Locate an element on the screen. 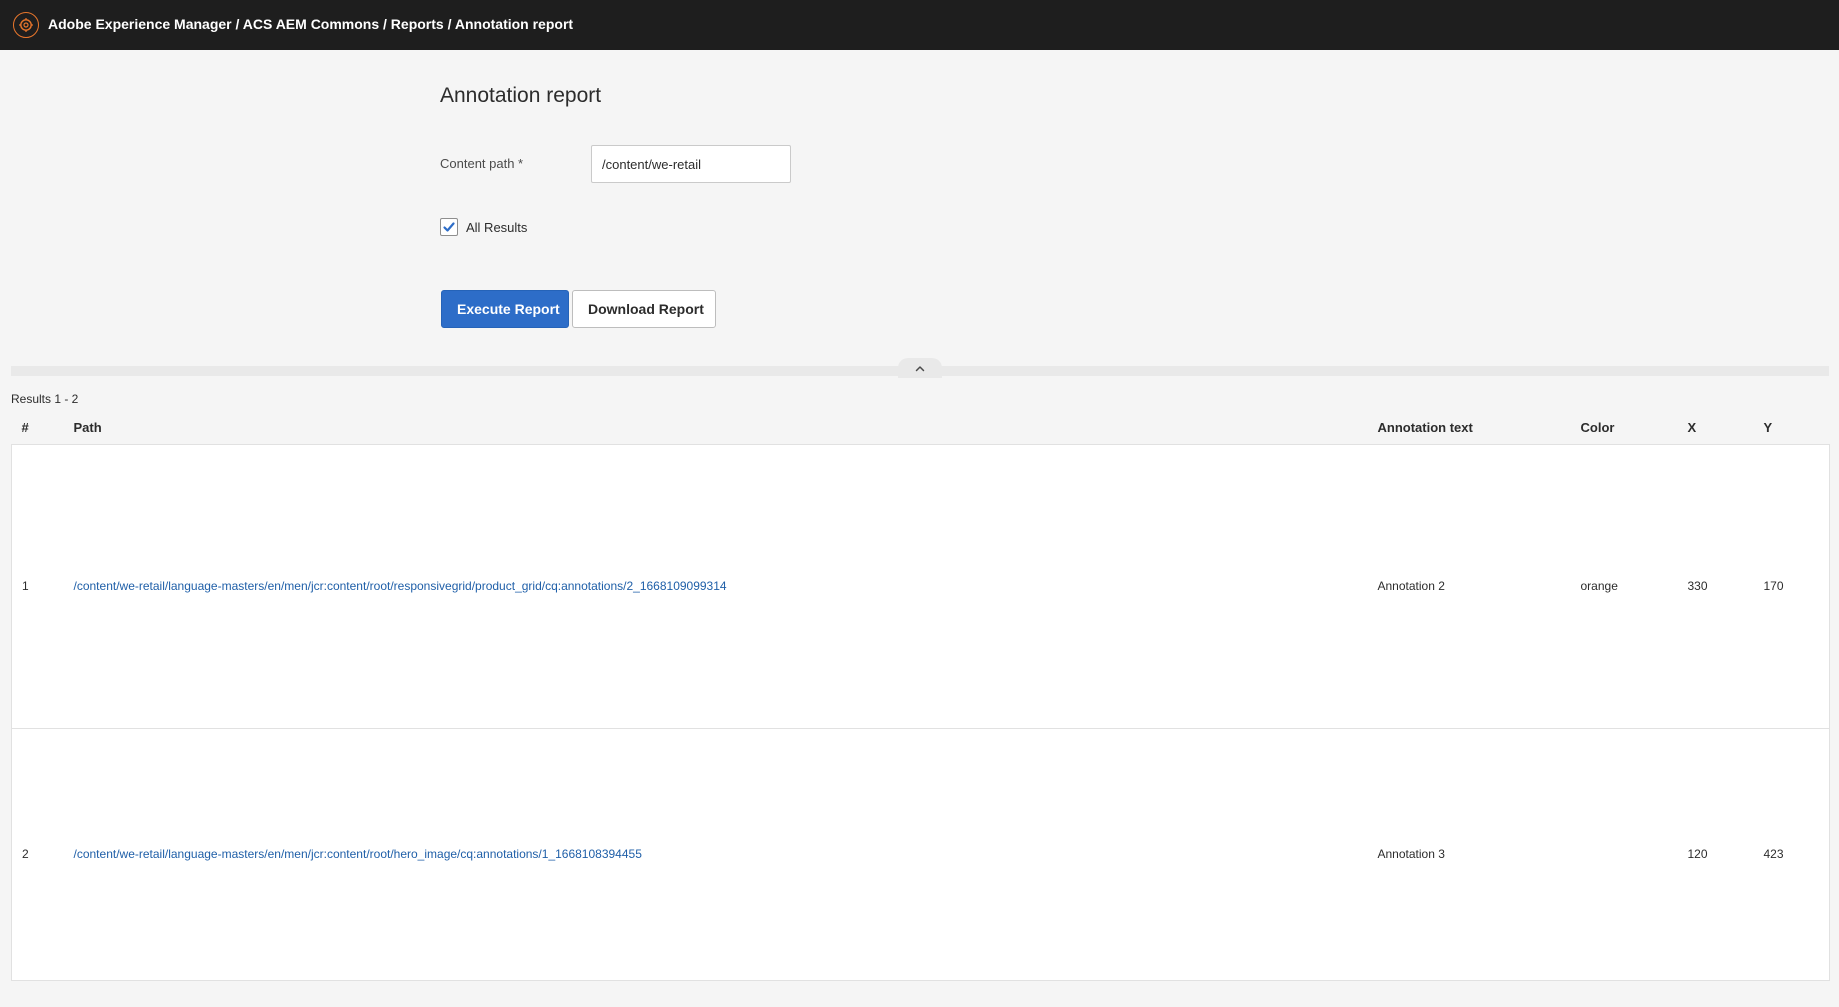 The height and width of the screenshot is (1007, 1839). annotation-text: Annotation 3 is located at coordinates (1479, 854).